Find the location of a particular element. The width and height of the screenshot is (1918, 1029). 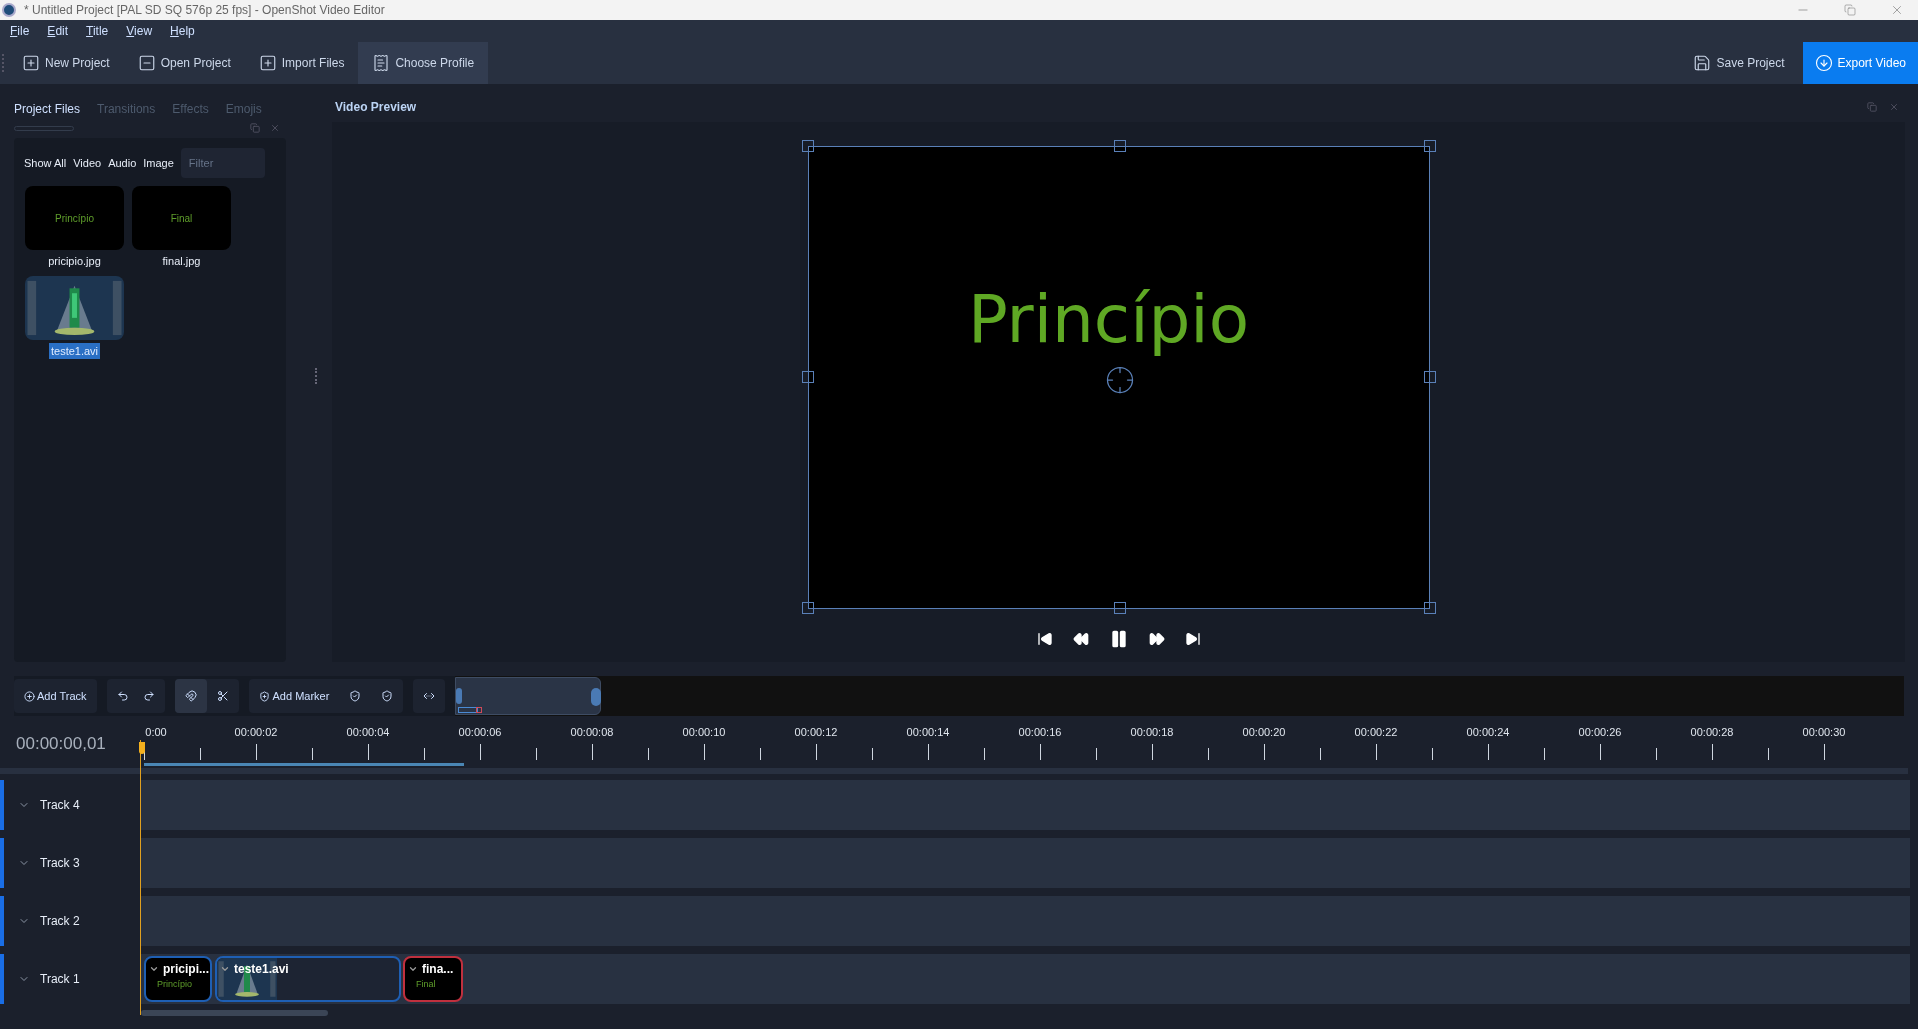

app-logo-icon is located at coordinates (9, 10).